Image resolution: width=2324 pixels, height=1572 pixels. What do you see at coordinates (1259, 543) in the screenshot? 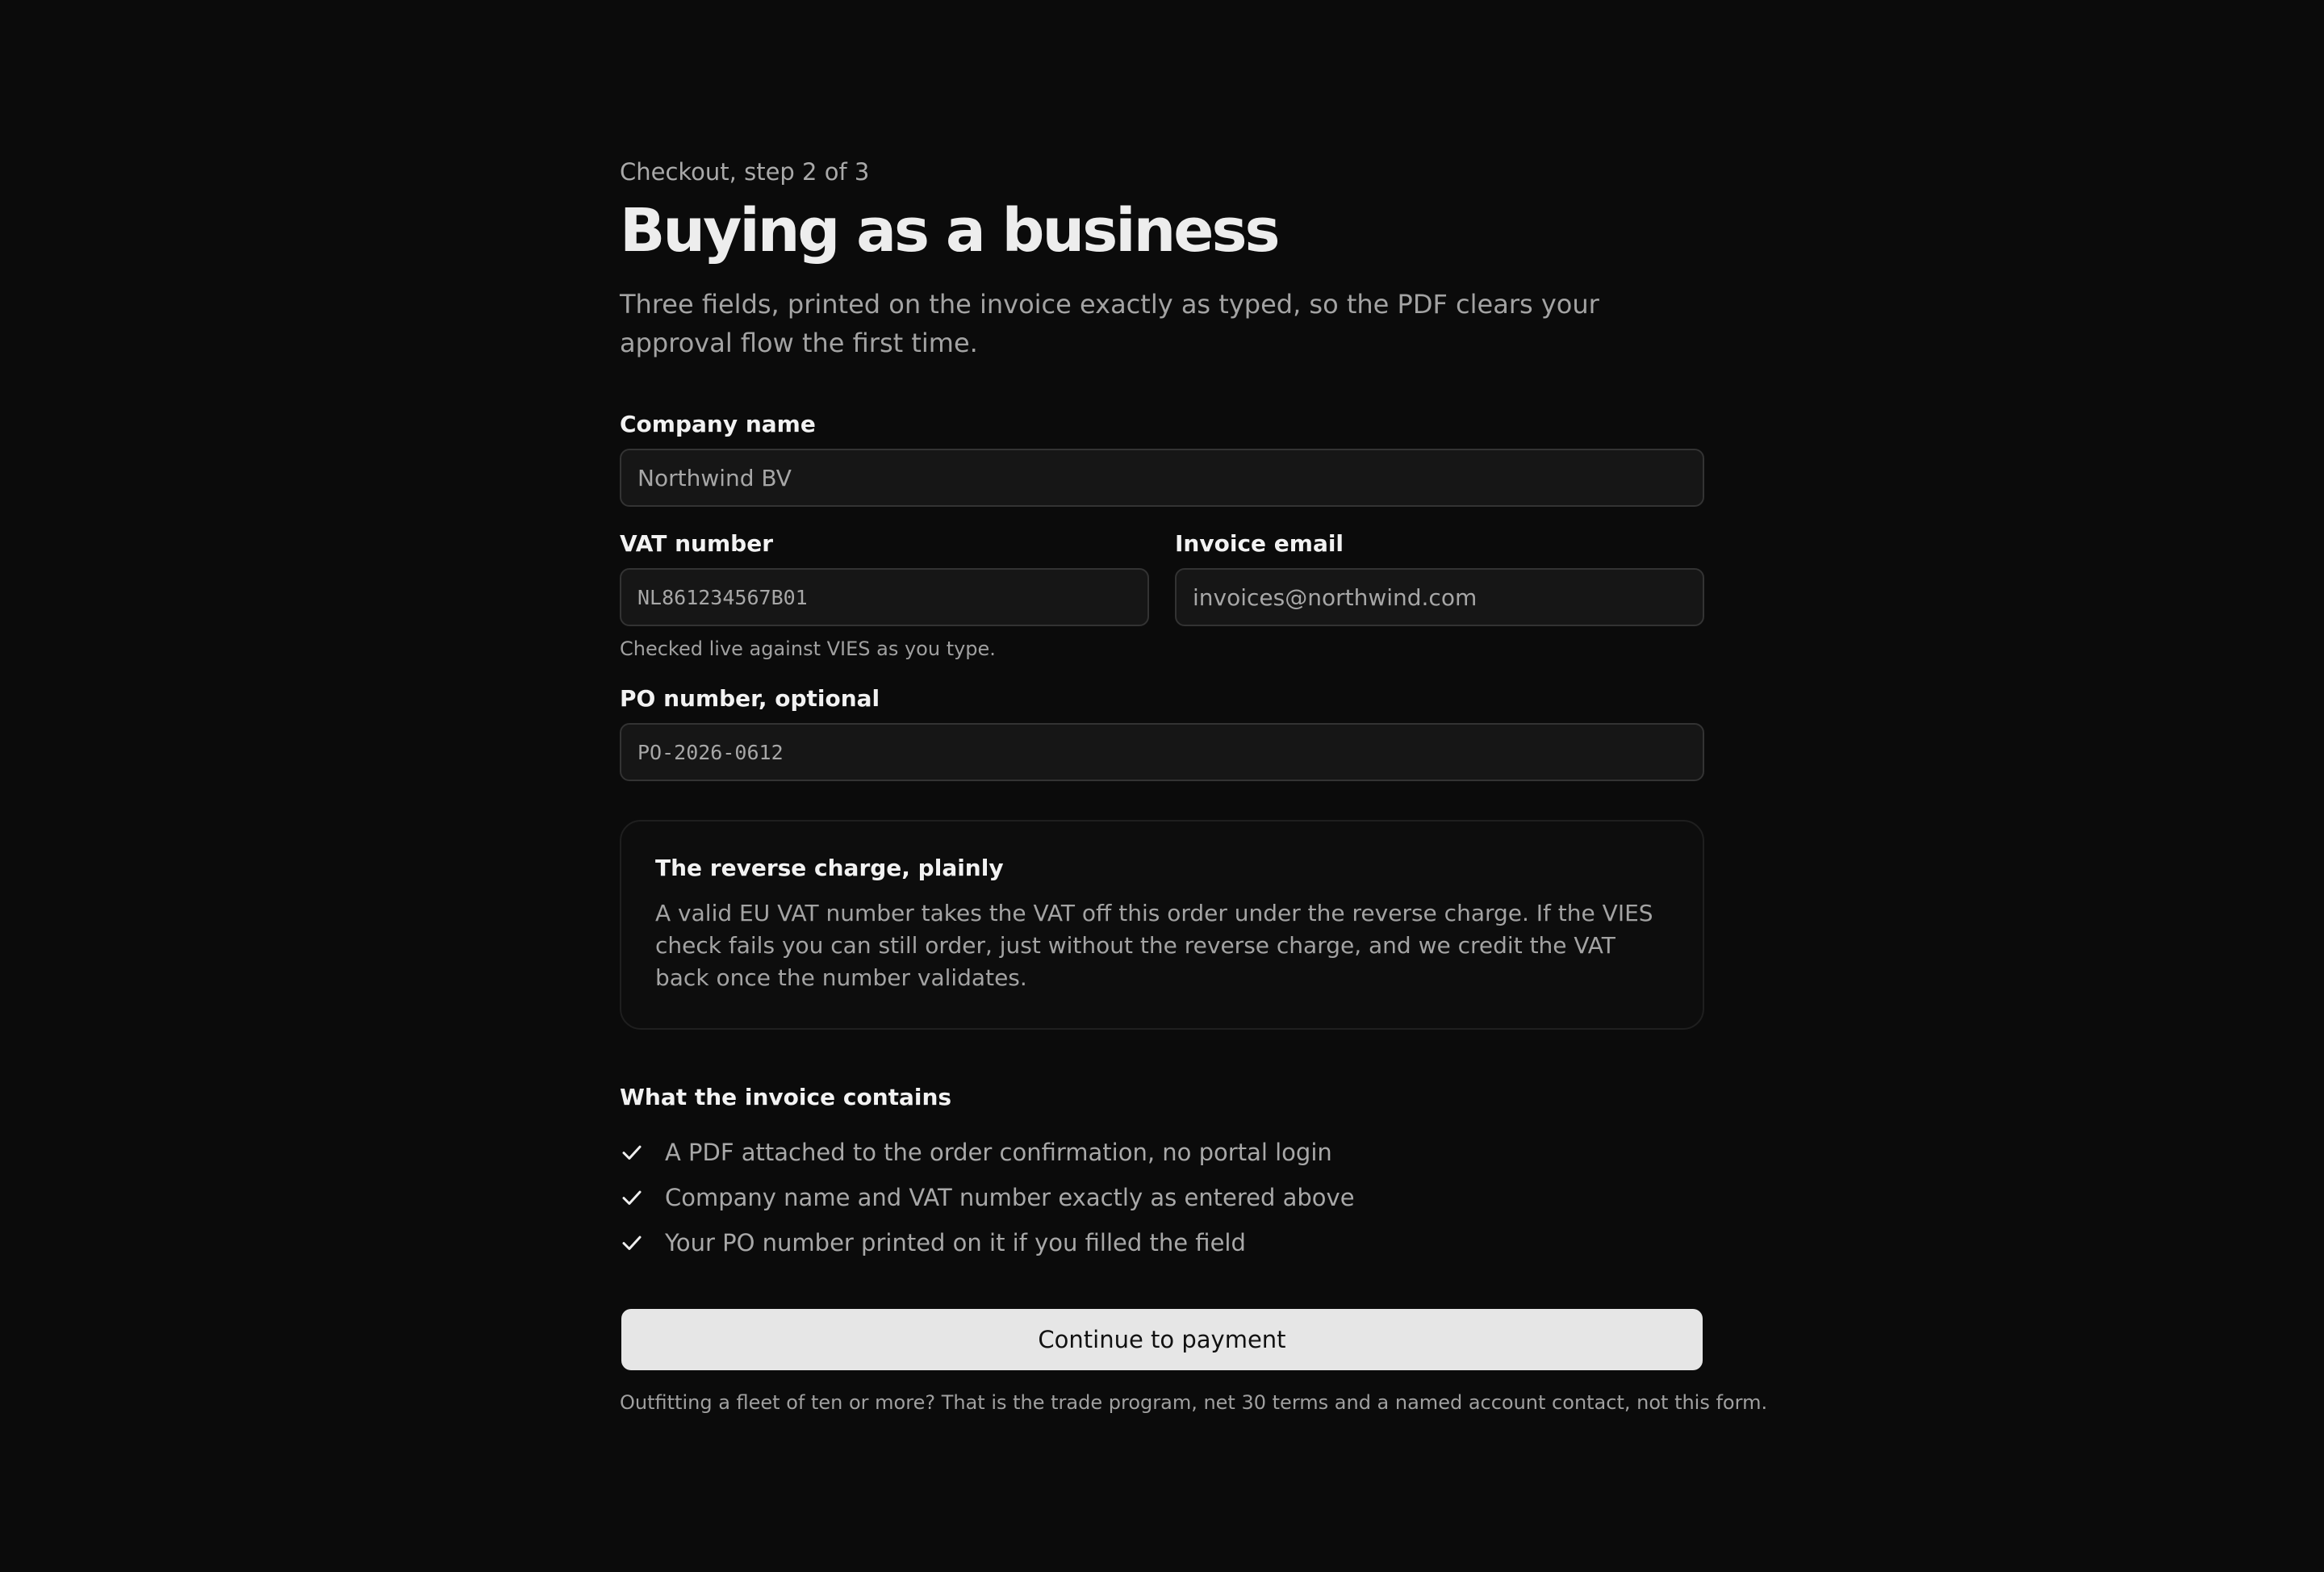
I see `invoice-email-label: Invoice email` at bounding box center [1259, 543].